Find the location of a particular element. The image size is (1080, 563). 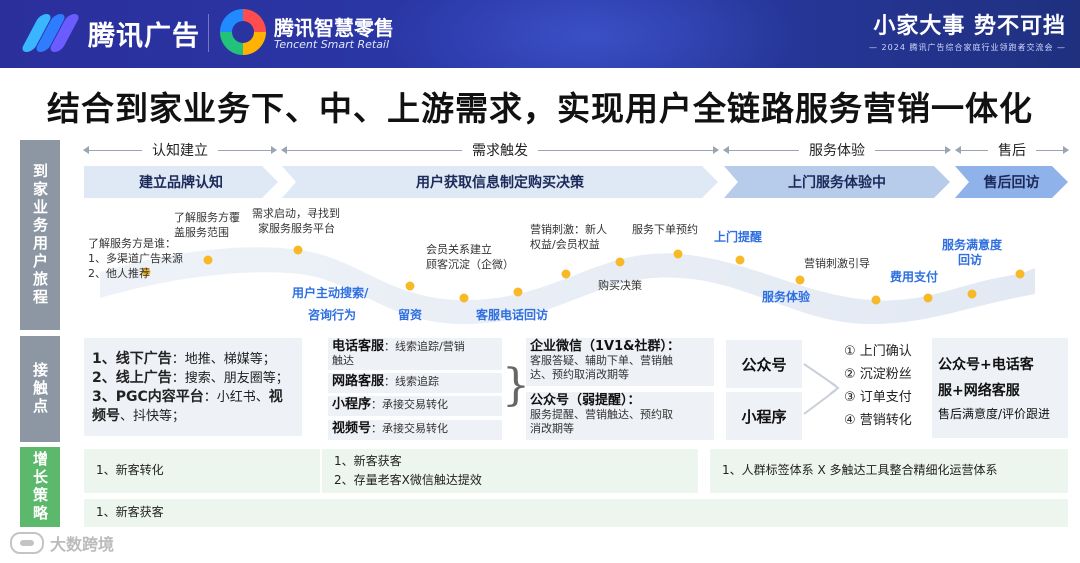

growth-demand: 1、新客获客 2、存量老客X微信触达提效 is located at coordinates (510, 471).